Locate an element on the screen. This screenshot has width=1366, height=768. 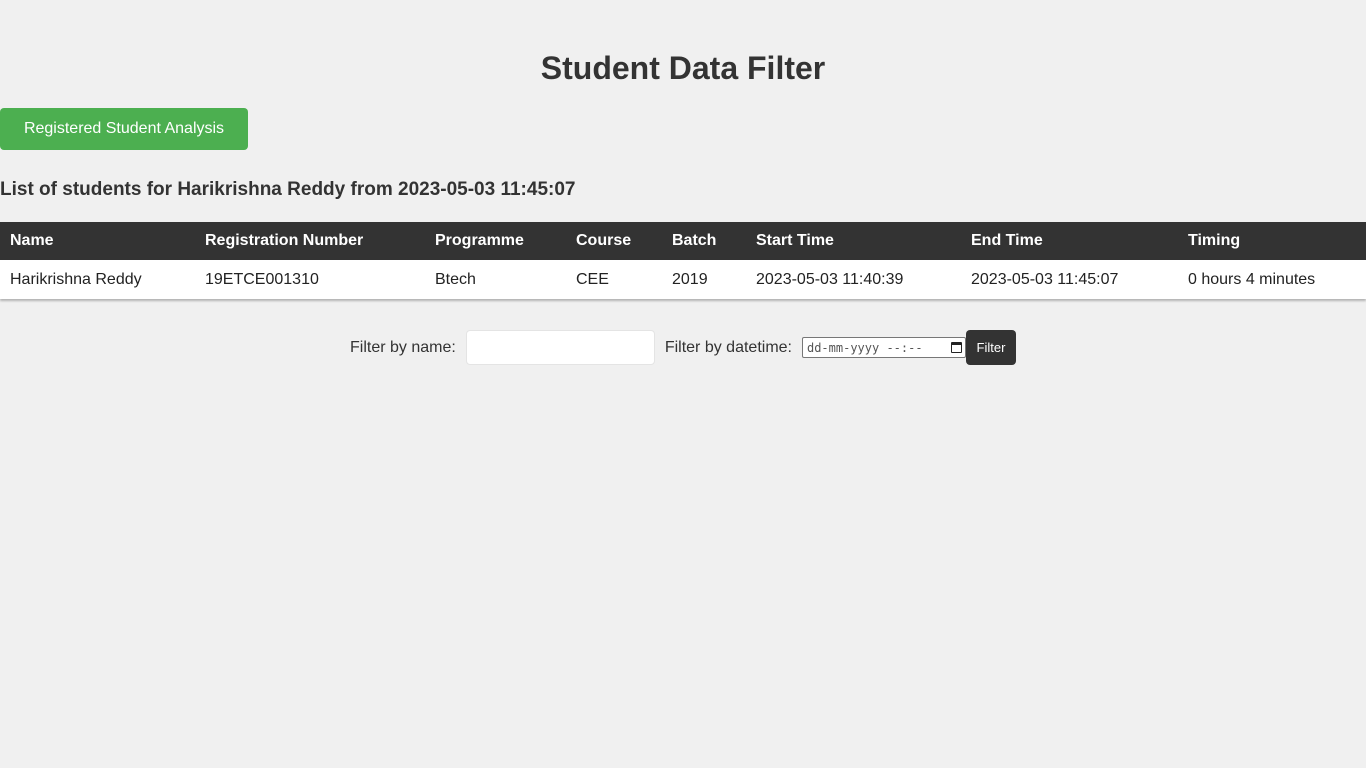
cell-course: CEE is located at coordinates (614, 279).